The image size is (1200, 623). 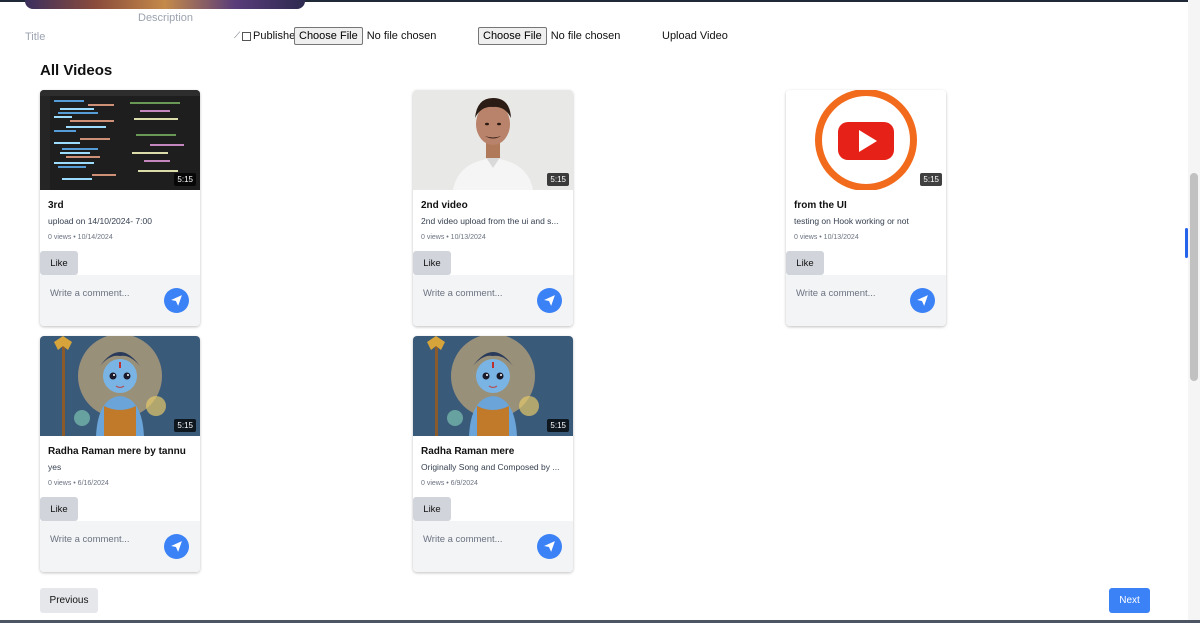 I want to click on published-checkbox: Published, so click(x=271, y=36).